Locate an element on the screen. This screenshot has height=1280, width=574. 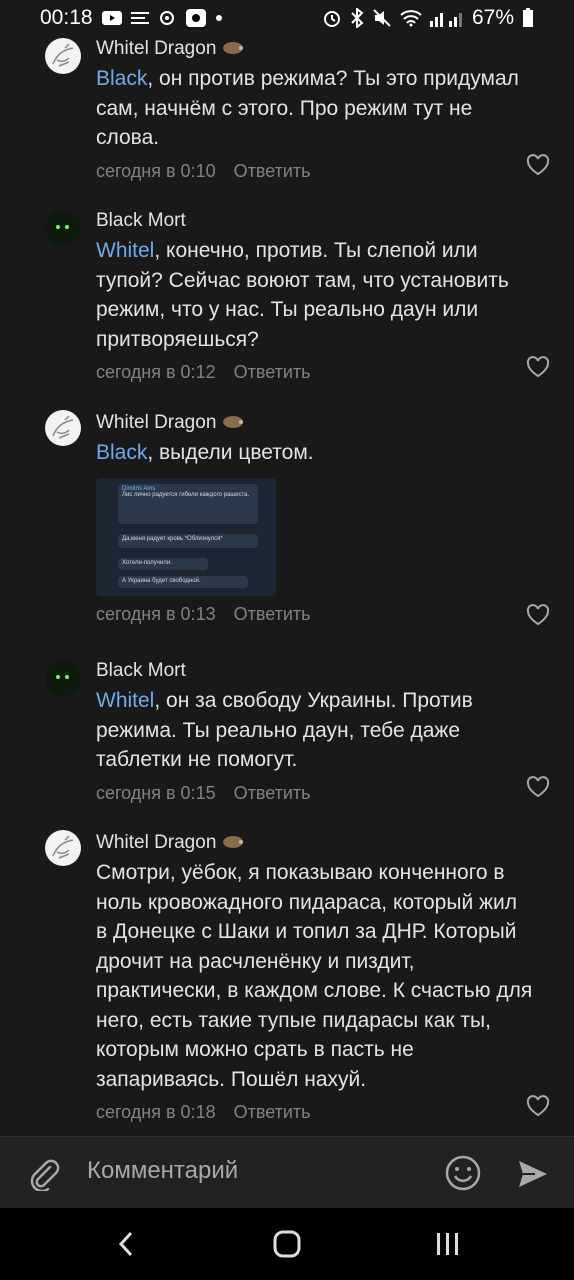
signal-icon is located at coordinates (446, 18).